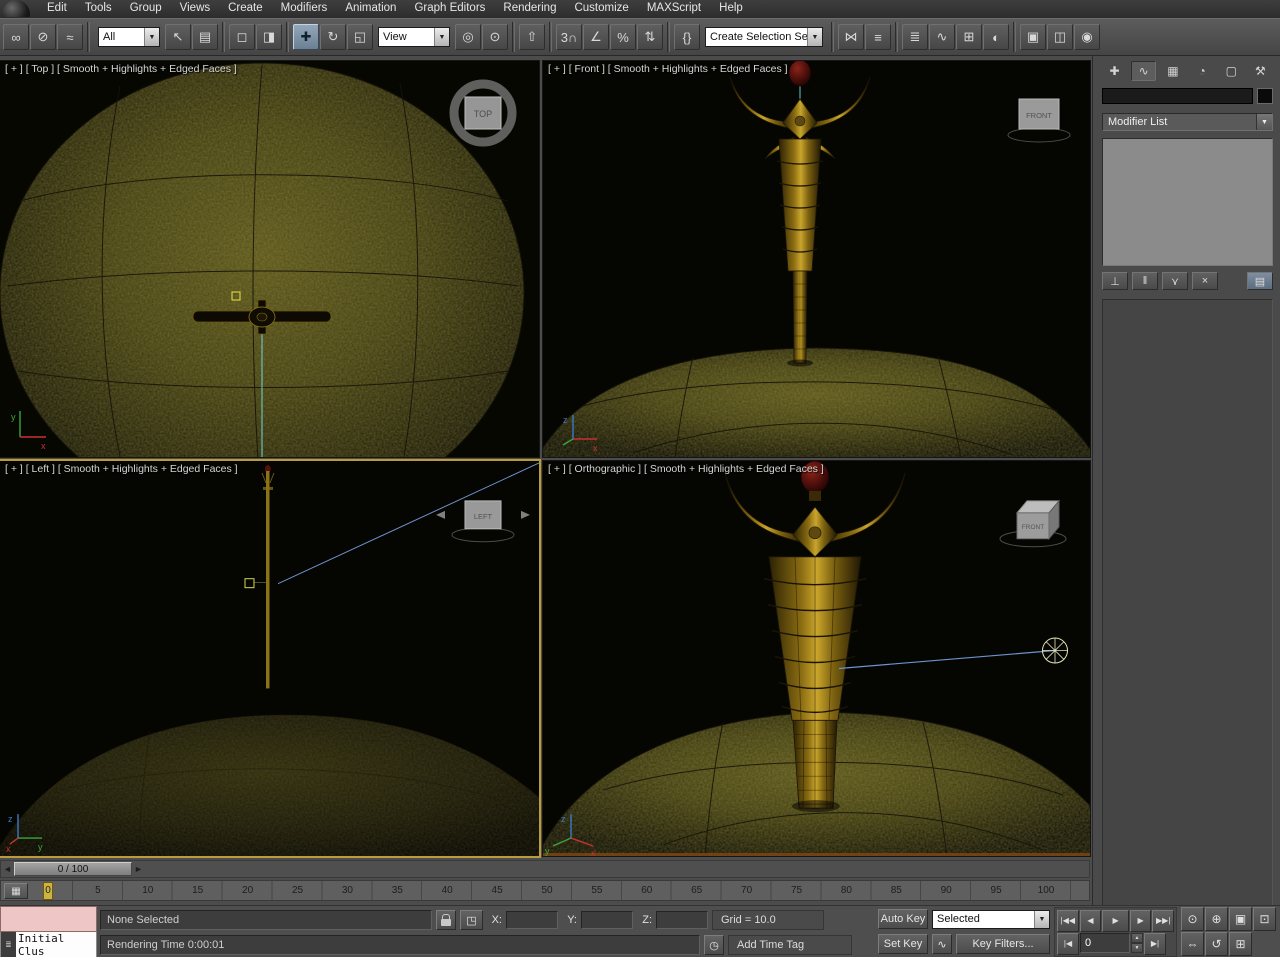  What do you see at coordinates (1231, 71) in the screenshot?
I see `display-tab: ▢` at bounding box center [1231, 71].